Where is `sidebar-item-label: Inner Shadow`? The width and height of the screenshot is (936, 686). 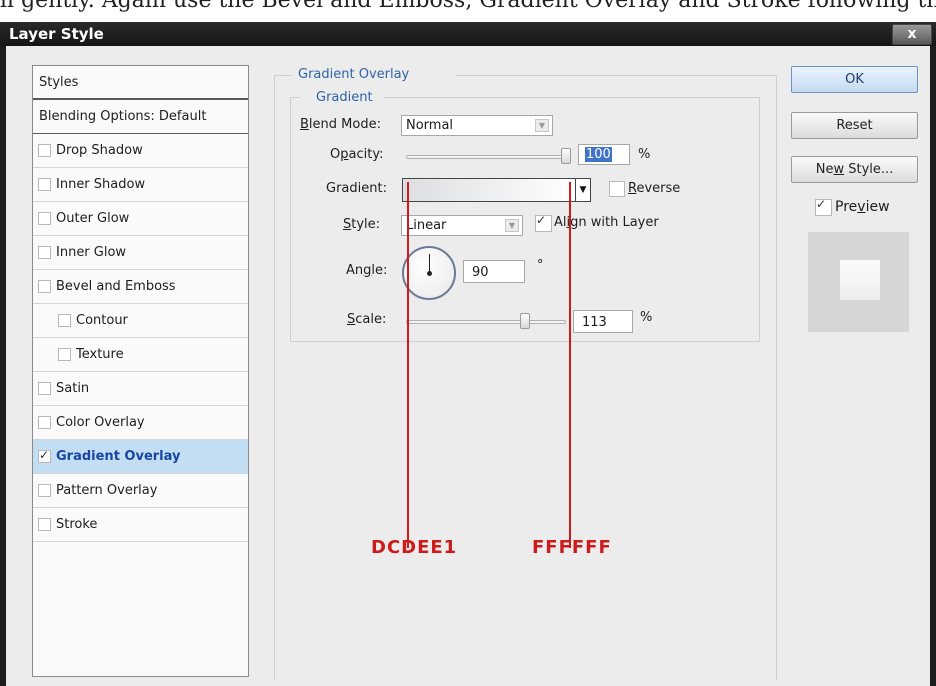 sidebar-item-label: Inner Shadow is located at coordinates (101, 184).